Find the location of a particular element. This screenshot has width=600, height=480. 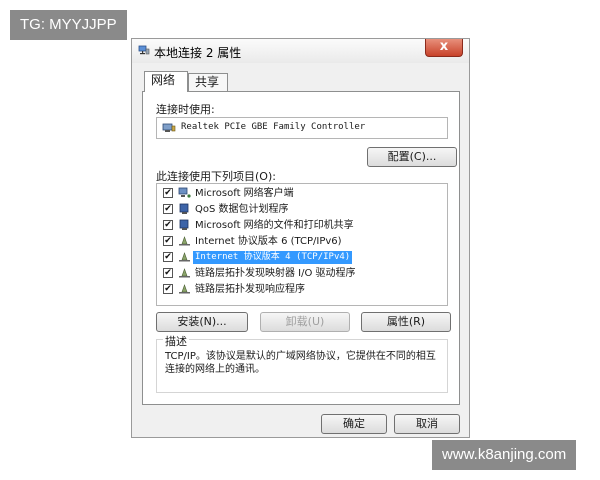

properties-button: 属性(R) is located at coordinates (406, 322).